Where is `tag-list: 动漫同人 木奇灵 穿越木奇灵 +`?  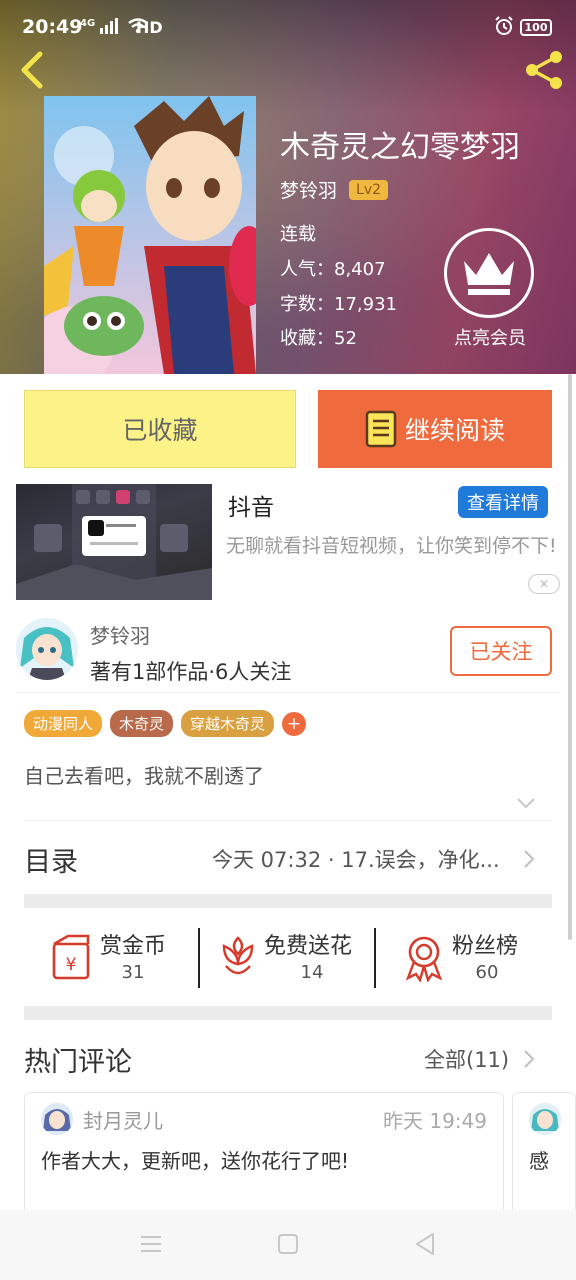 tag-list: 动漫同人 木奇灵 穿越木奇灵 + is located at coordinates (165, 723).